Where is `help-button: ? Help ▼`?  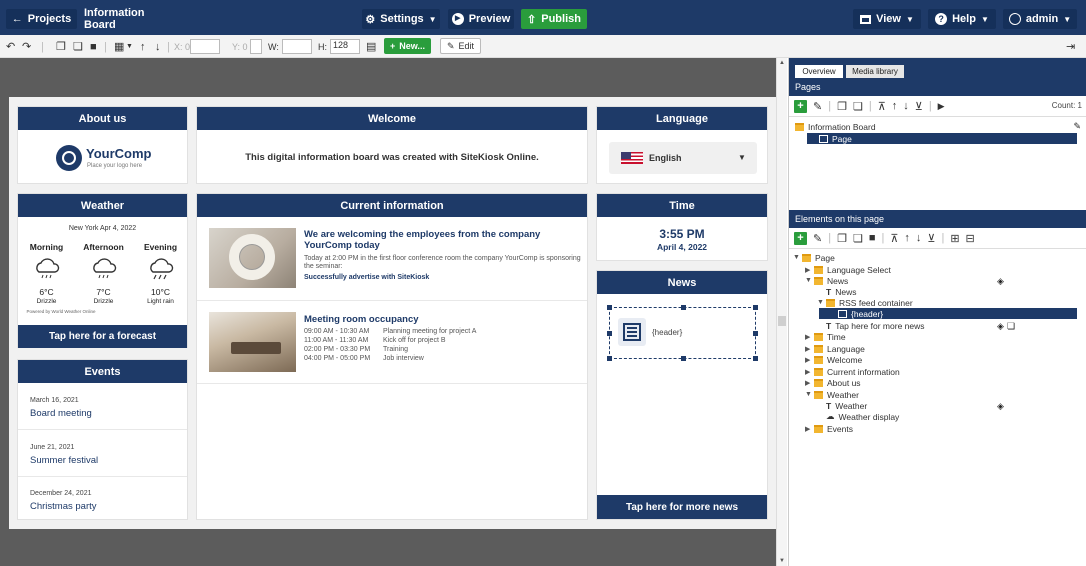
help-button: ? Help ▼ is located at coordinates (962, 19).